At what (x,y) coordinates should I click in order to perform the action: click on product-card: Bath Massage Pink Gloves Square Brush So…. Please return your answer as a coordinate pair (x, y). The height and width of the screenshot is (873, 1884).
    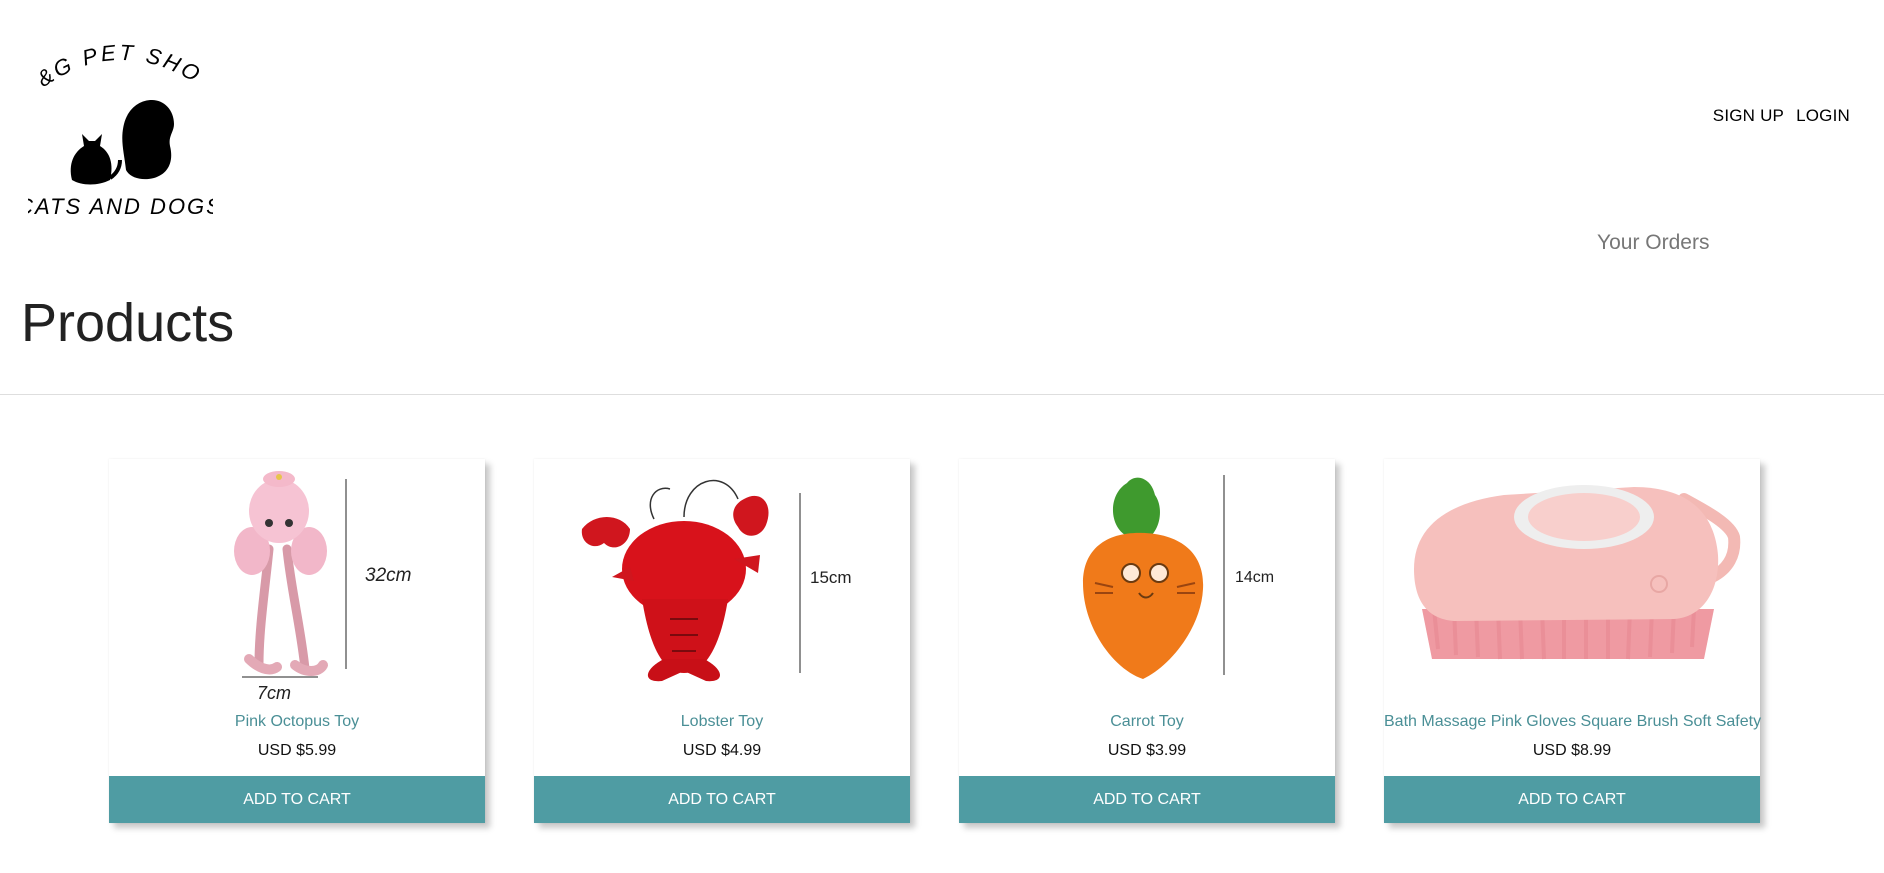
    Looking at the image, I should click on (1572, 641).